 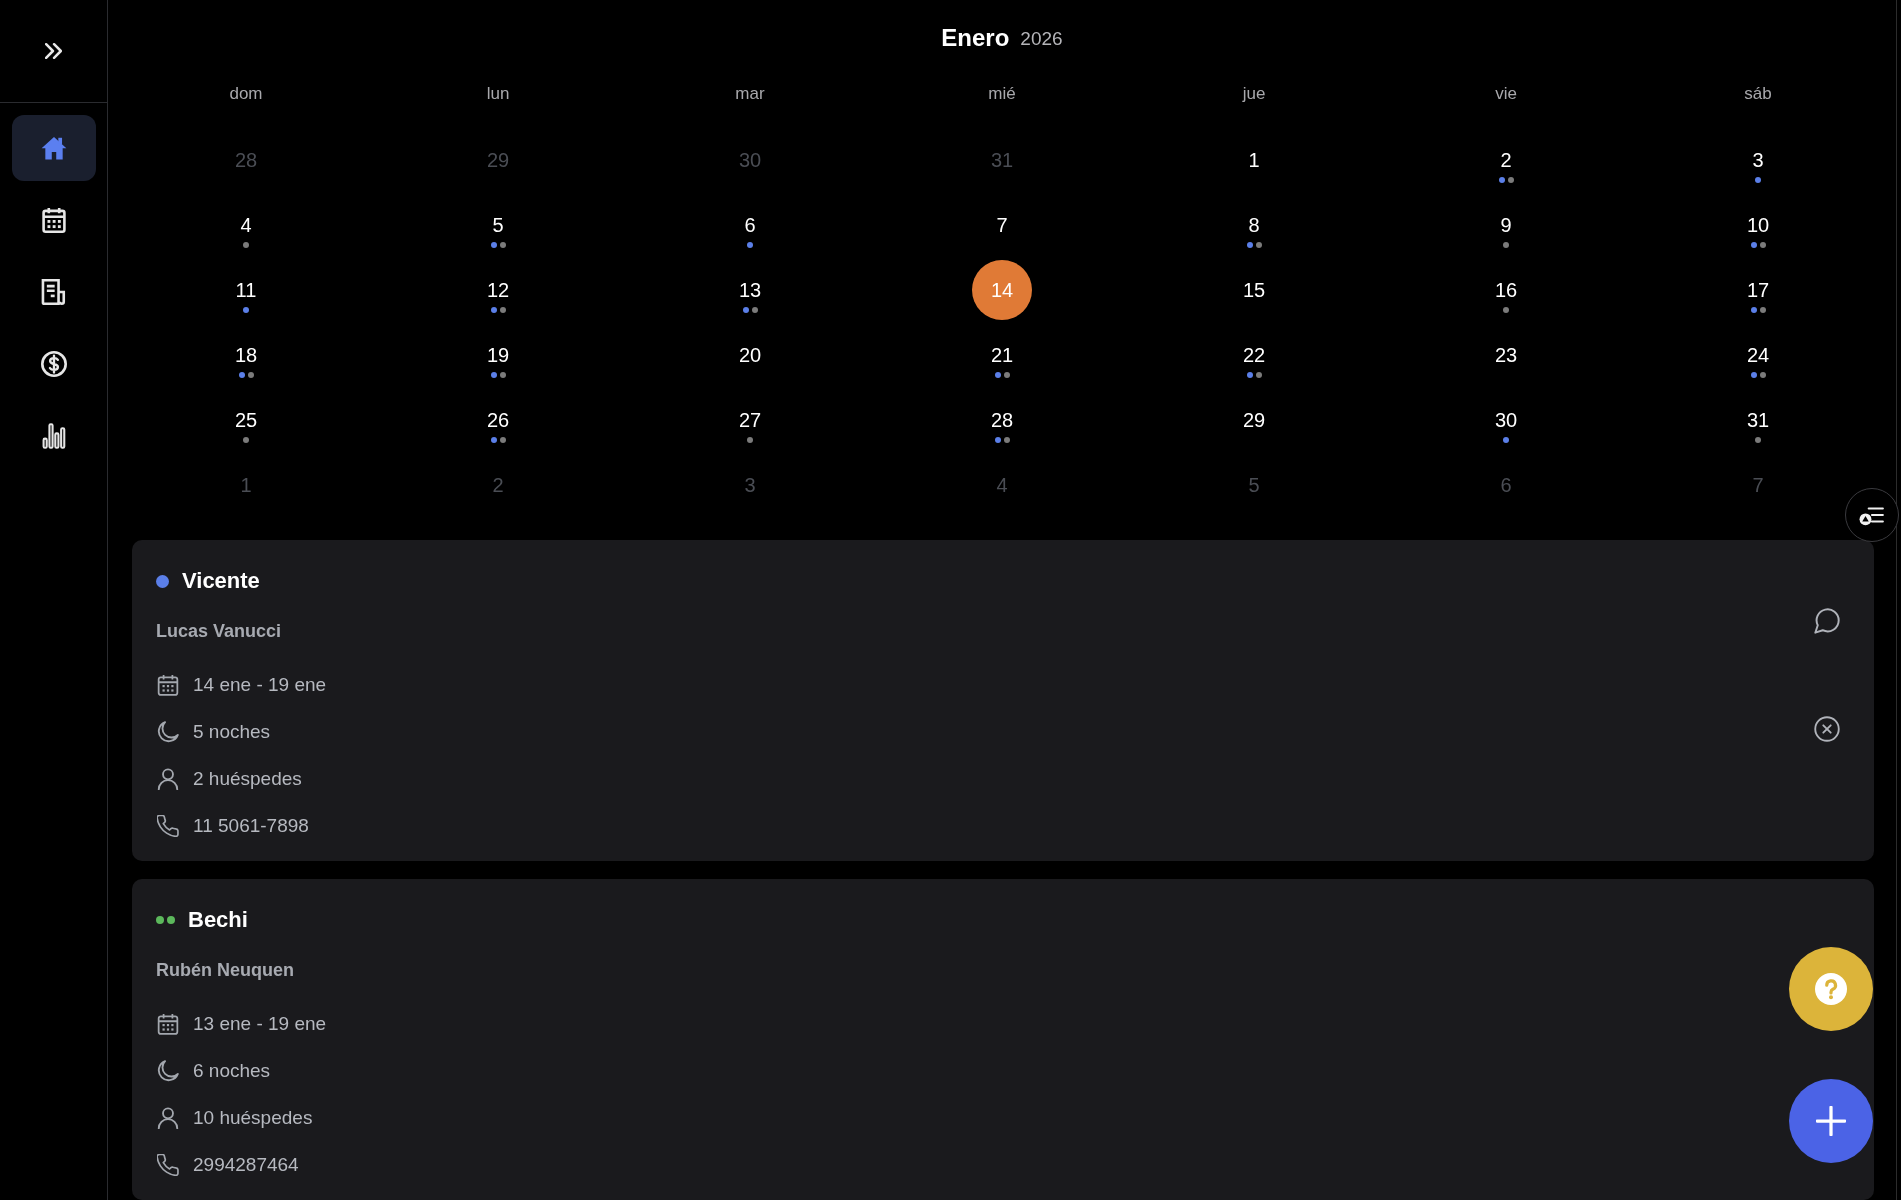 What do you see at coordinates (232, 1071) in the screenshot?
I see `detail-text: 6 noches` at bounding box center [232, 1071].